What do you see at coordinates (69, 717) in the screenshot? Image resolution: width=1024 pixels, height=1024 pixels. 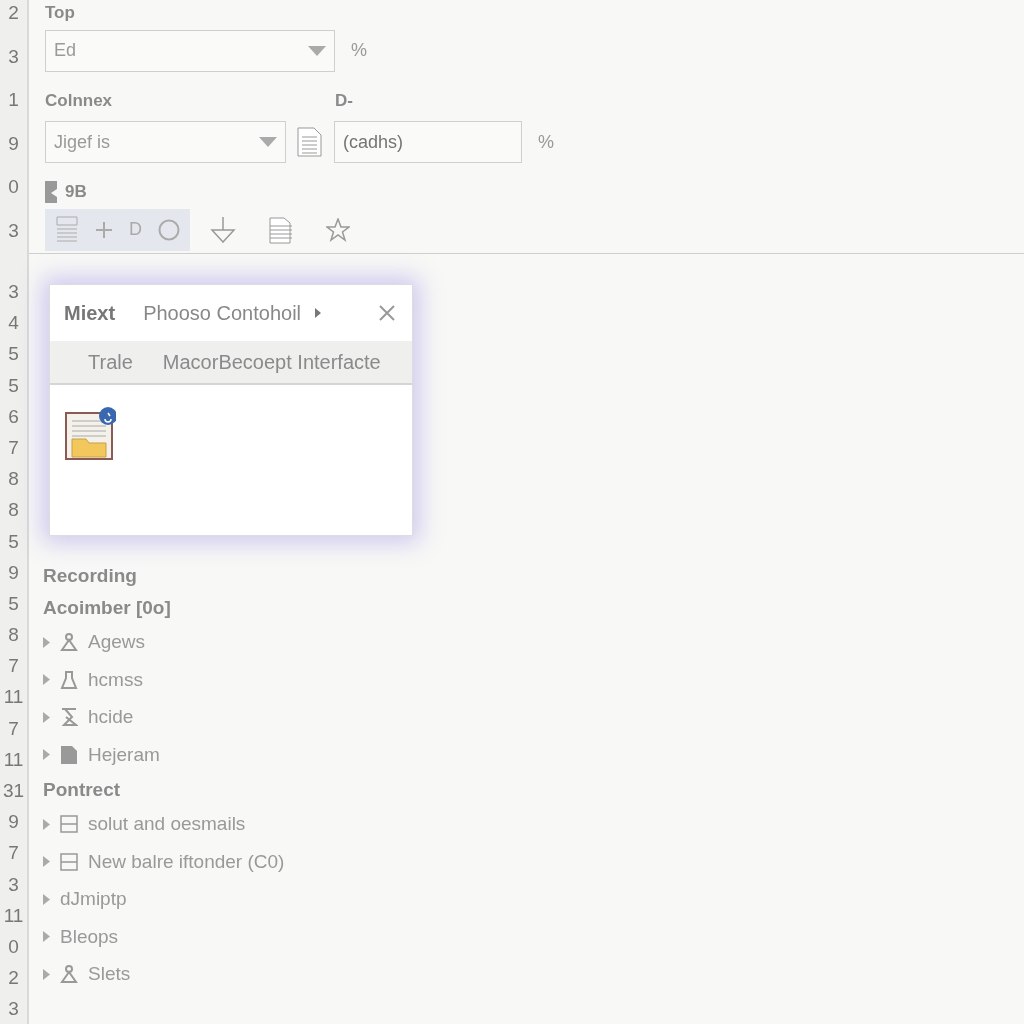 I see `hourglass-icon` at bounding box center [69, 717].